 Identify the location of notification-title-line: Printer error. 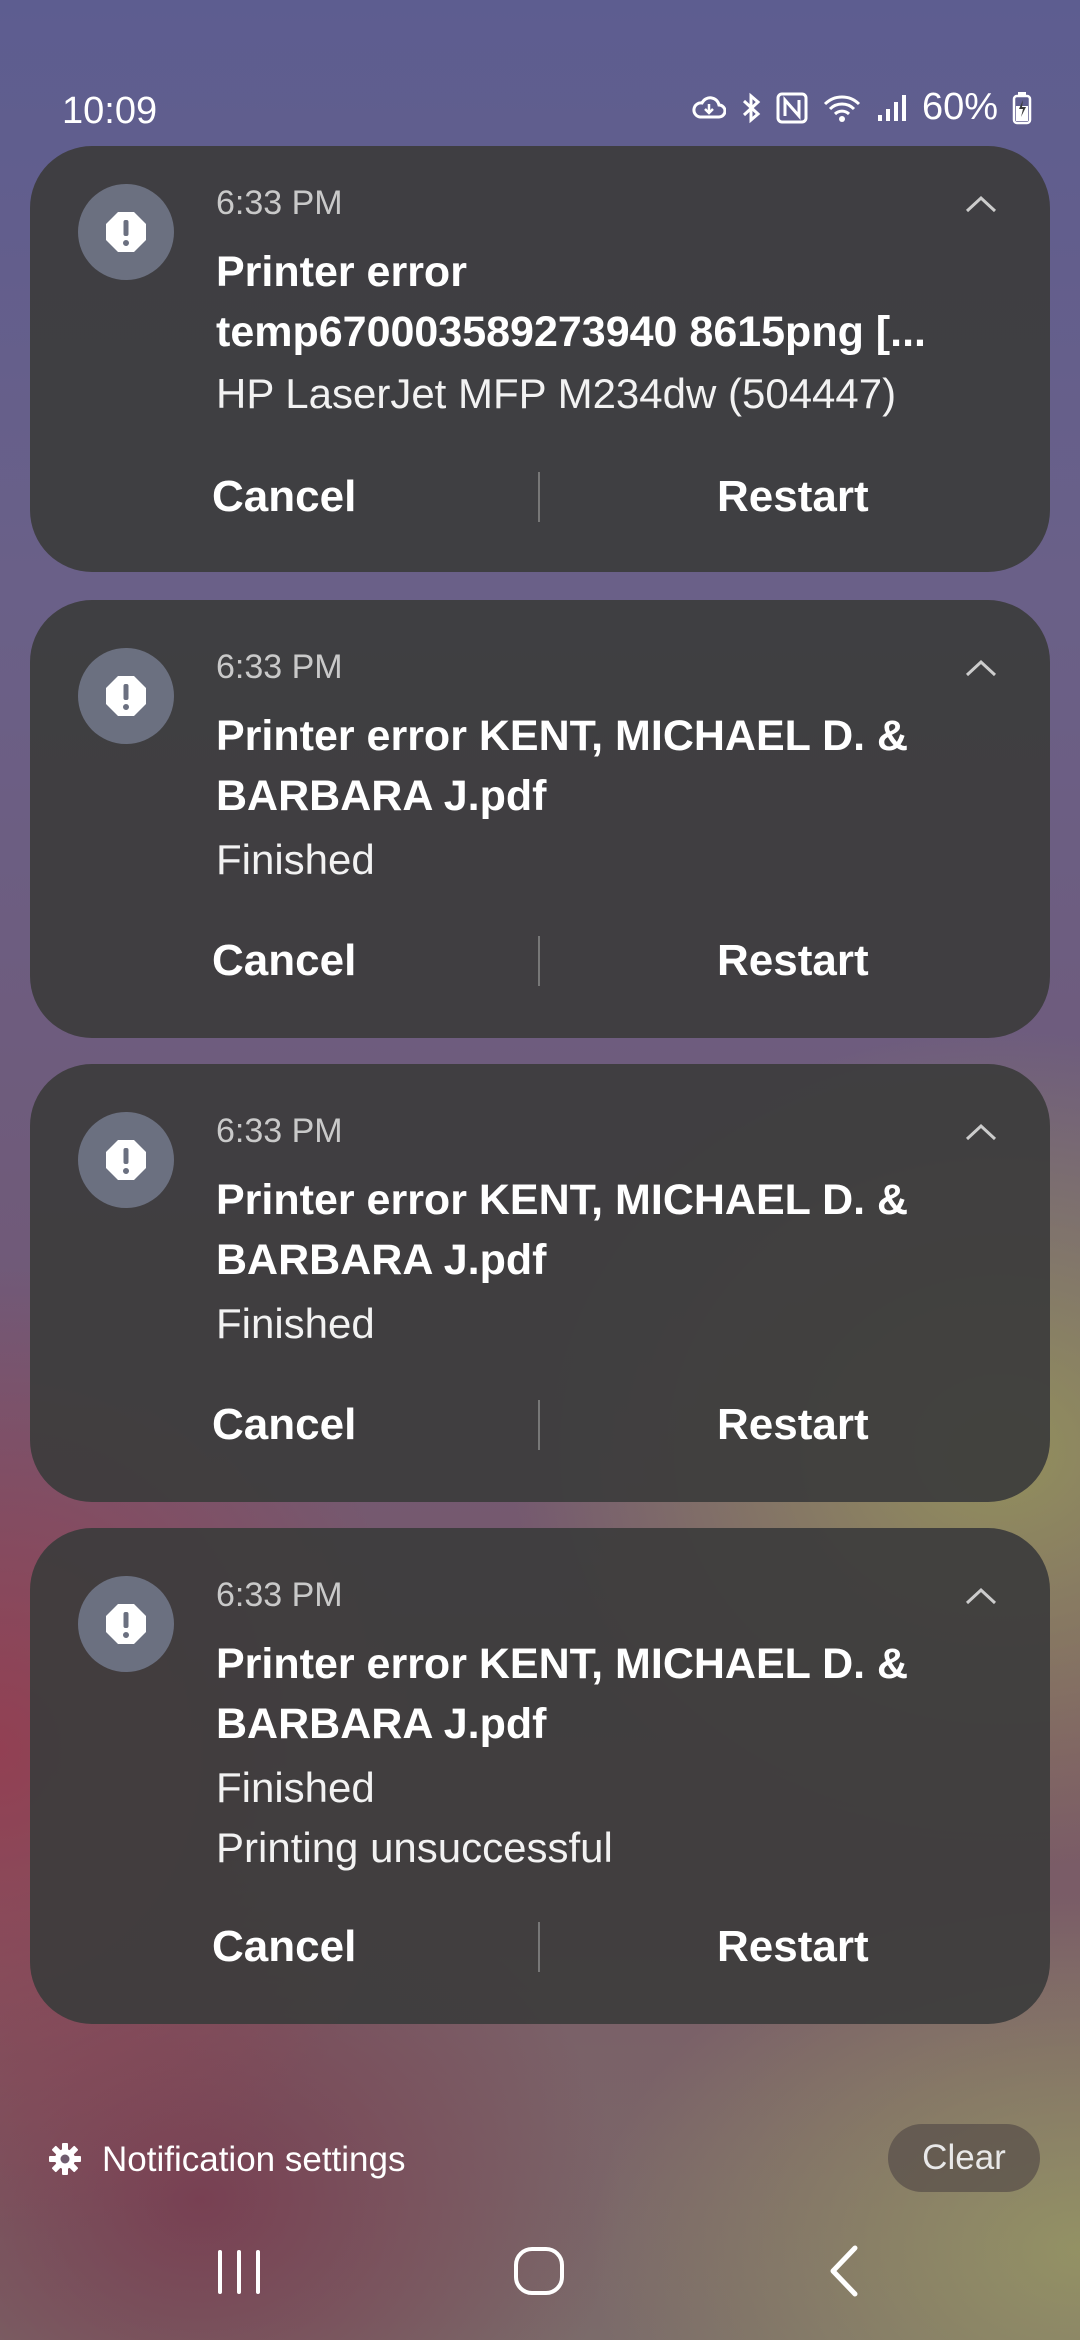
(341, 272).